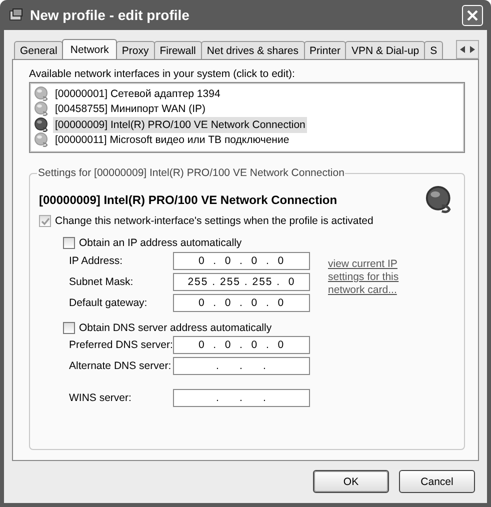  What do you see at coordinates (110, 15) in the screenshot?
I see `window-title: New profile - edit profile` at bounding box center [110, 15].